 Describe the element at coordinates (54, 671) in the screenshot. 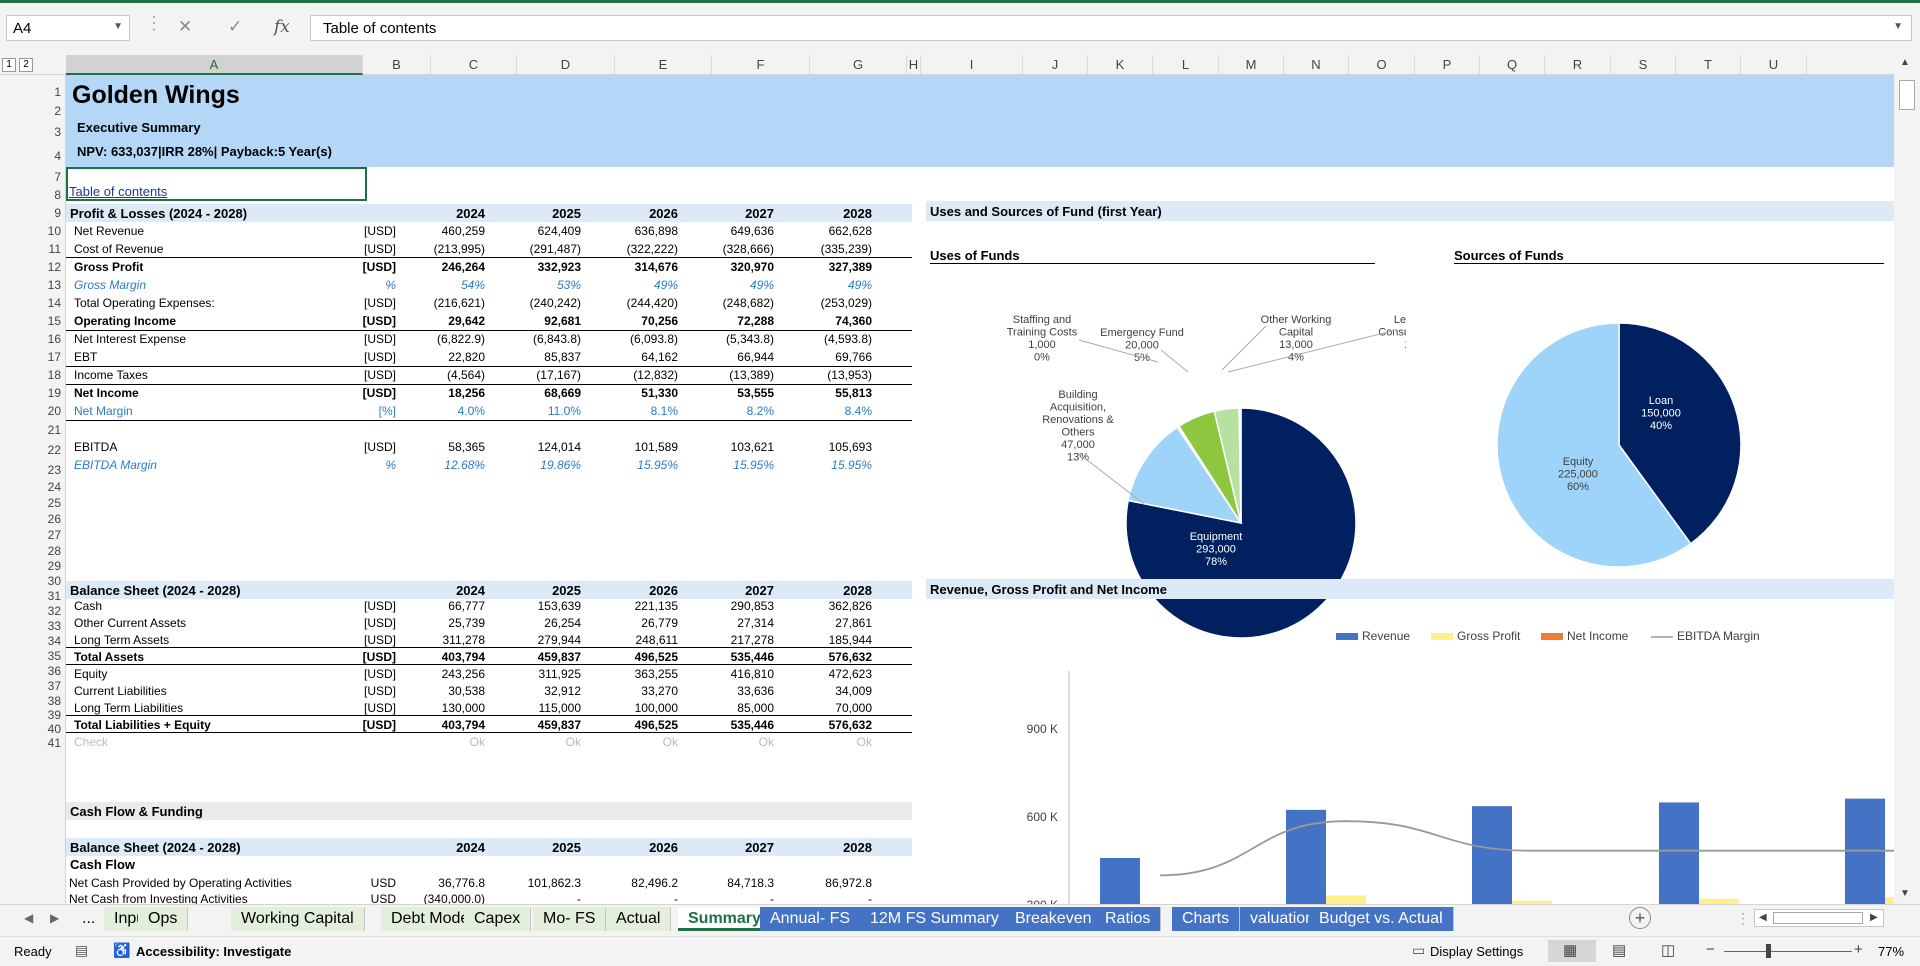

I see `row-header-36: 36` at that location.